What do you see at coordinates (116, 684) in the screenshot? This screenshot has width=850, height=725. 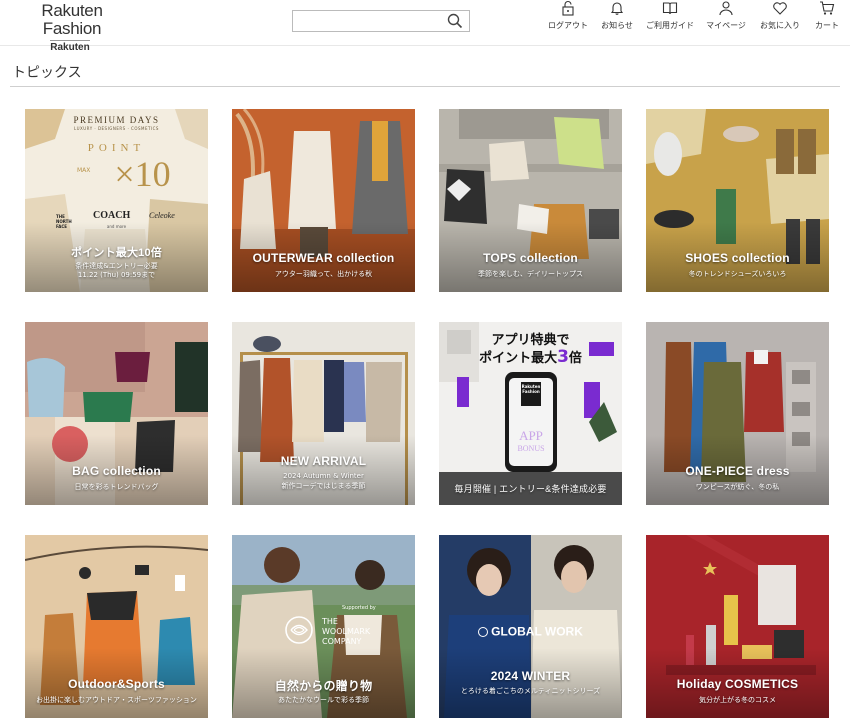 I see `outdoor-title: Outdoor&Sports` at bounding box center [116, 684].